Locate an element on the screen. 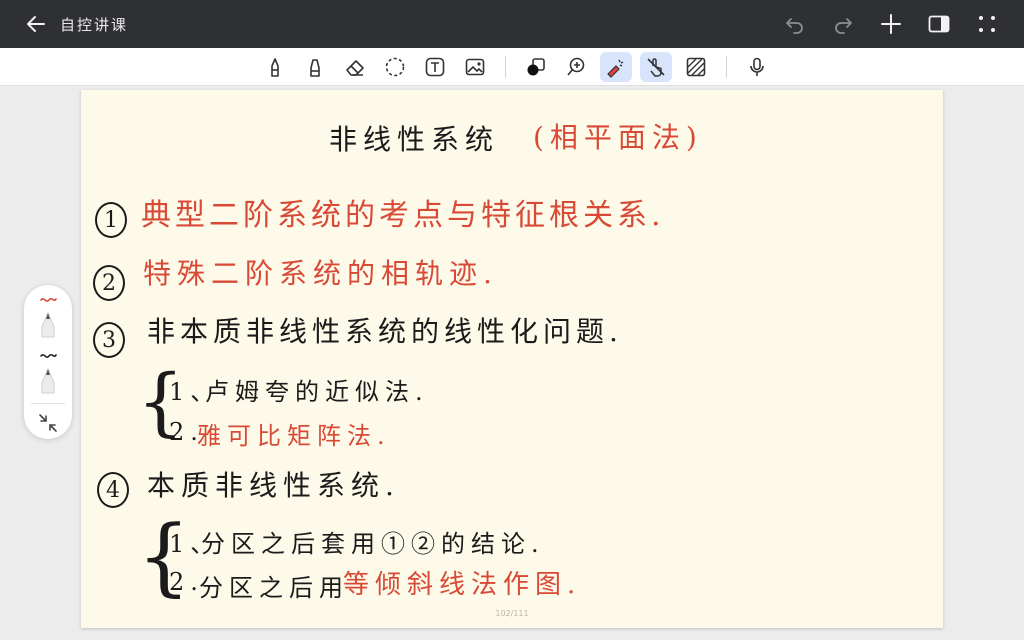 The width and height of the screenshot is (1024, 640). panel-divider is located at coordinates (48, 403).